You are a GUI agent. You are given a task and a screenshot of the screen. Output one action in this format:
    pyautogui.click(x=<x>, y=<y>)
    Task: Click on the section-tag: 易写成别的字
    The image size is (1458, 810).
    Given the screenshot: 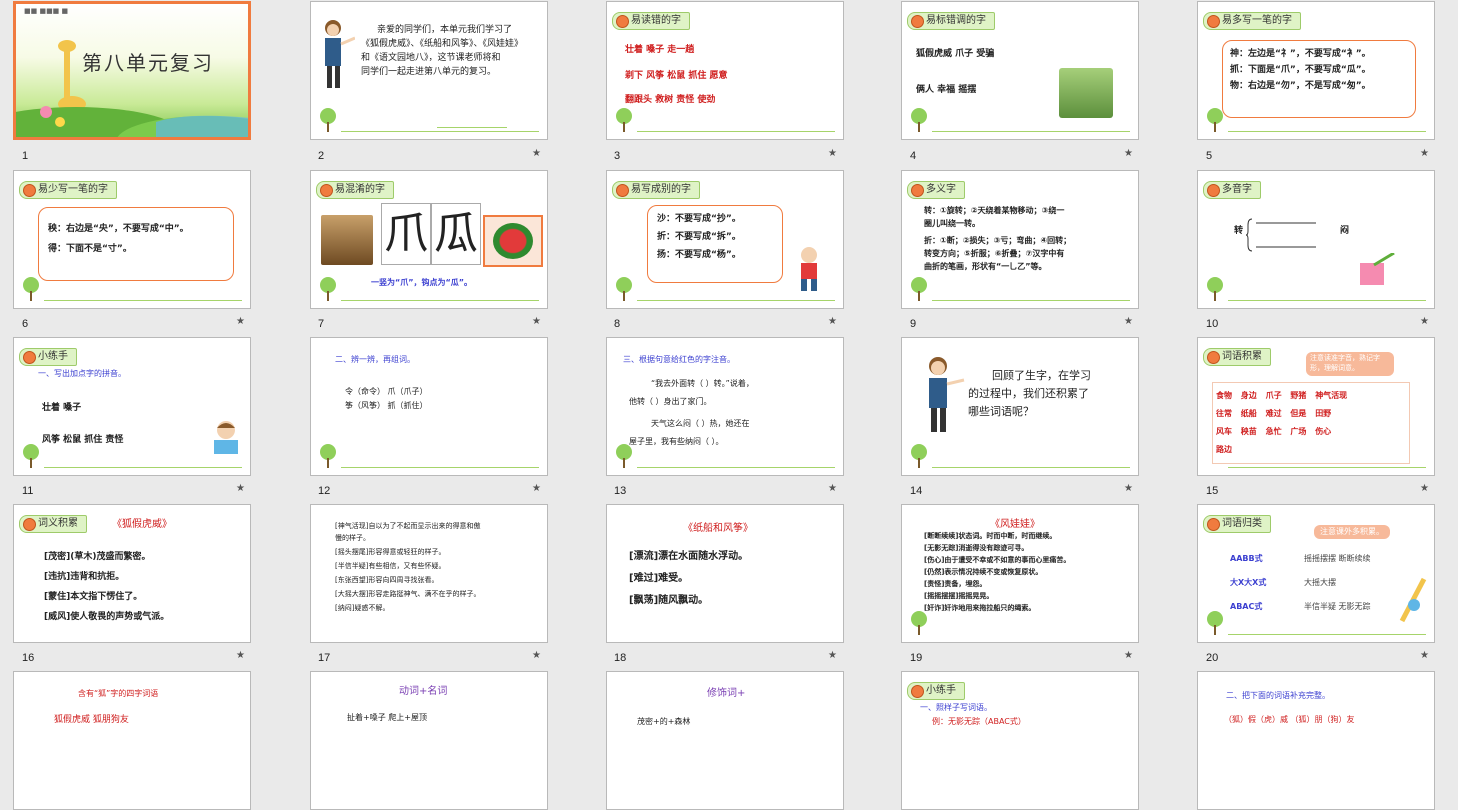 What is the action you would take?
    pyautogui.click(x=656, y=190)
    